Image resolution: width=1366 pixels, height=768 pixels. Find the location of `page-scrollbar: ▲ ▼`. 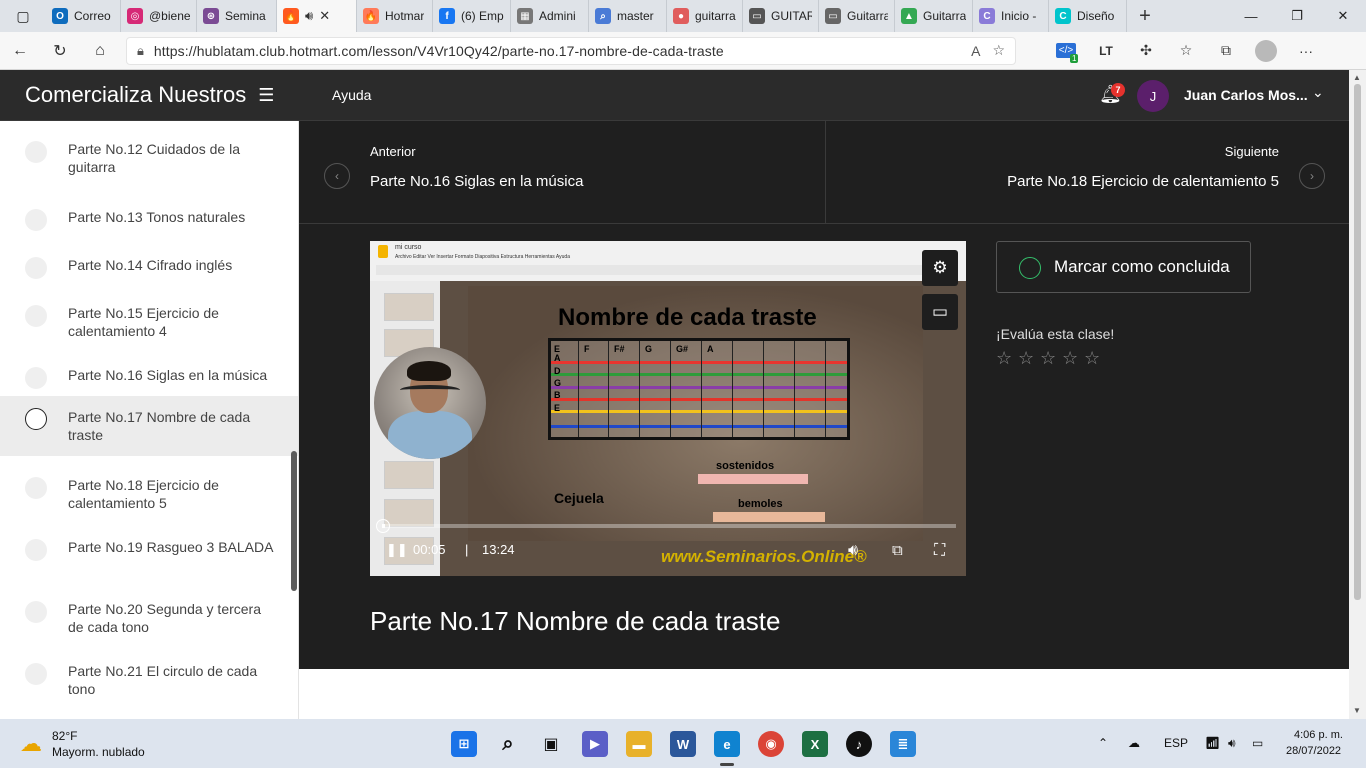

page-scrollbar: ▲ ▼ is located at coordinates (1357, 394).